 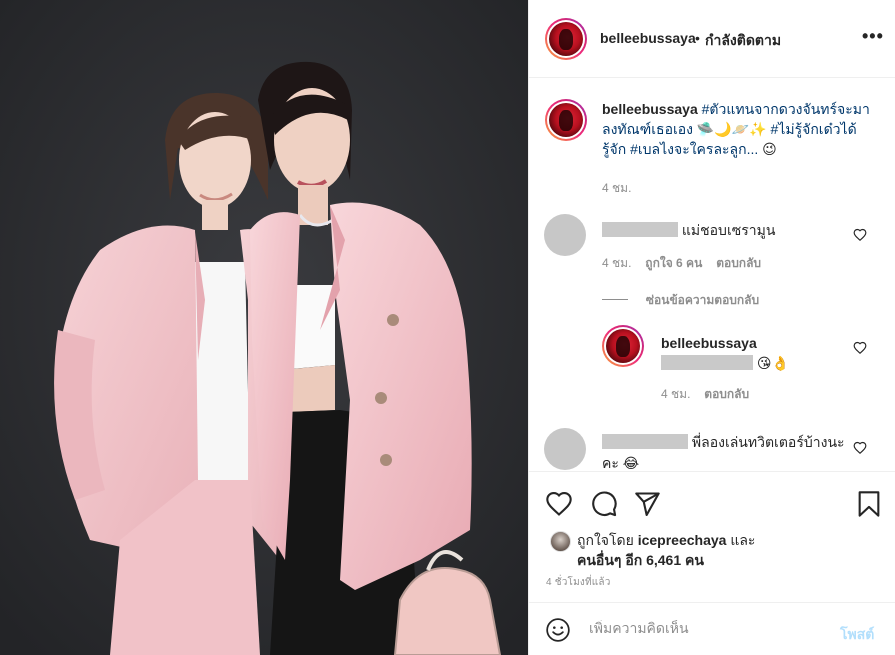 I want to click on caption-avatar, so click(x=566, y=120).